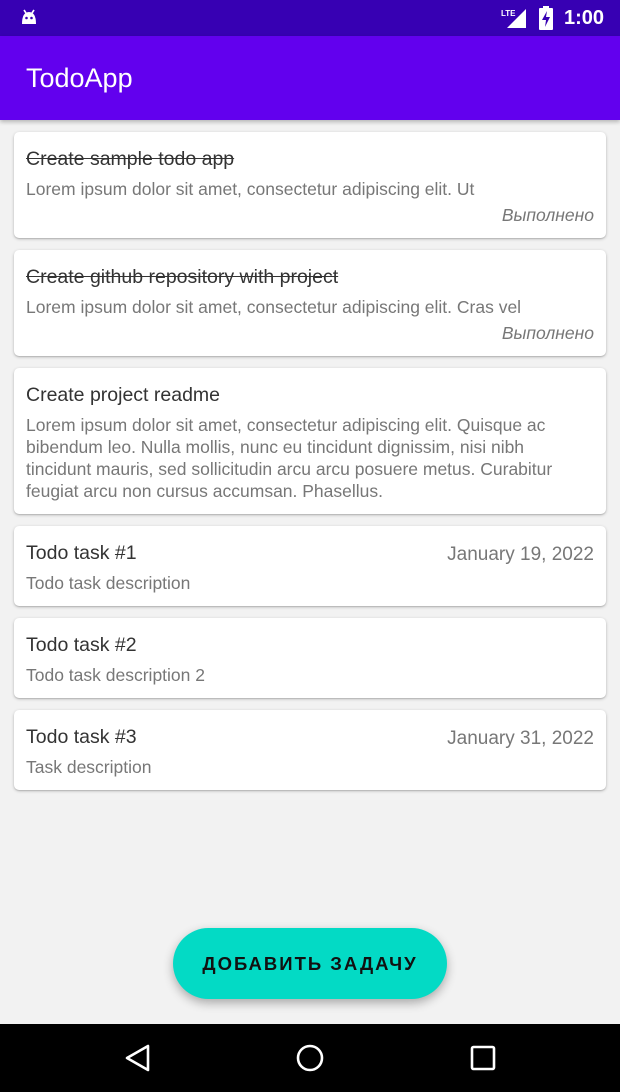  I want to click on status-time: 1:00, so click(584, 18).